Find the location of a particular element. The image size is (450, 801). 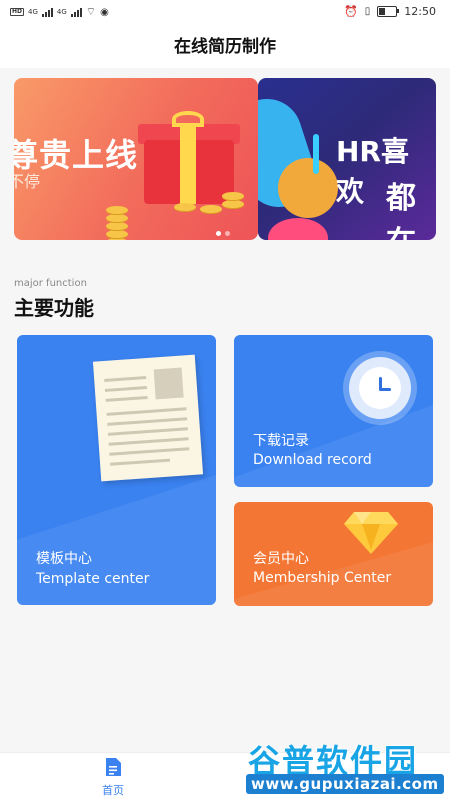

banner-1-subtitle: 不停 is located at coordinates (27, 181).